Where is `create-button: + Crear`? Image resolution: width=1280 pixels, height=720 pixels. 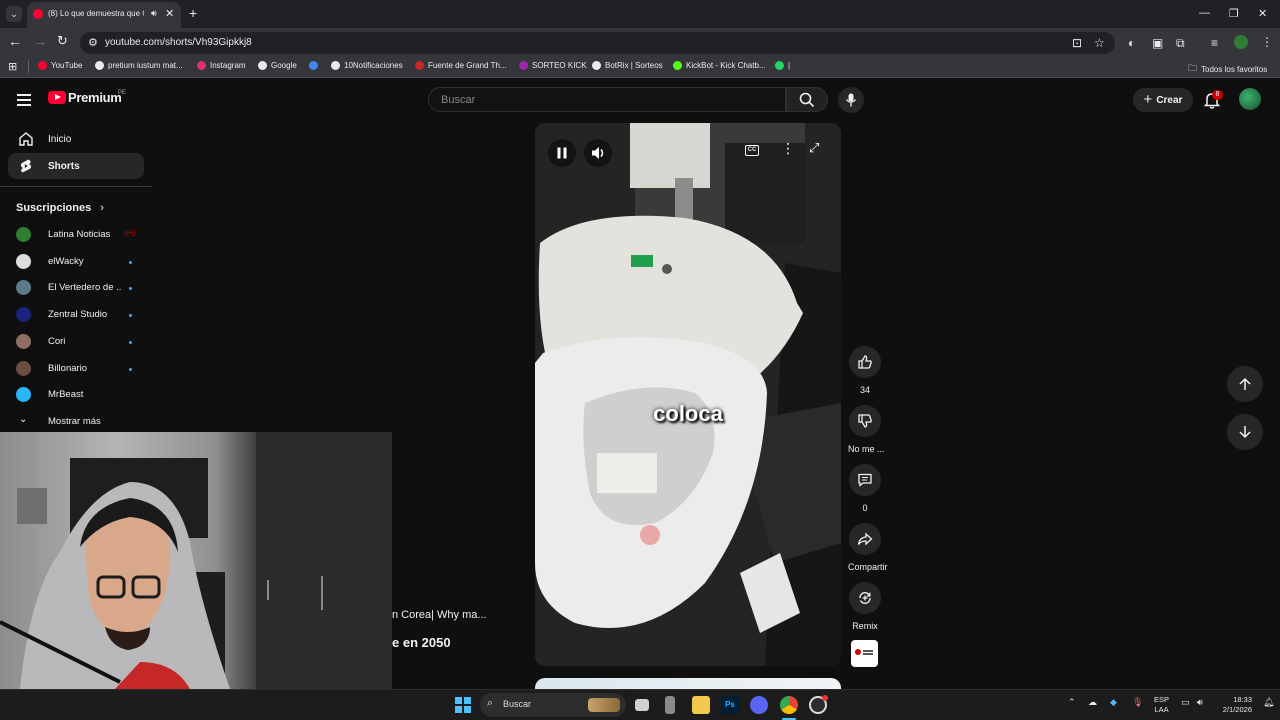
create-button: + Crear is located at coordinates (1163, 100).